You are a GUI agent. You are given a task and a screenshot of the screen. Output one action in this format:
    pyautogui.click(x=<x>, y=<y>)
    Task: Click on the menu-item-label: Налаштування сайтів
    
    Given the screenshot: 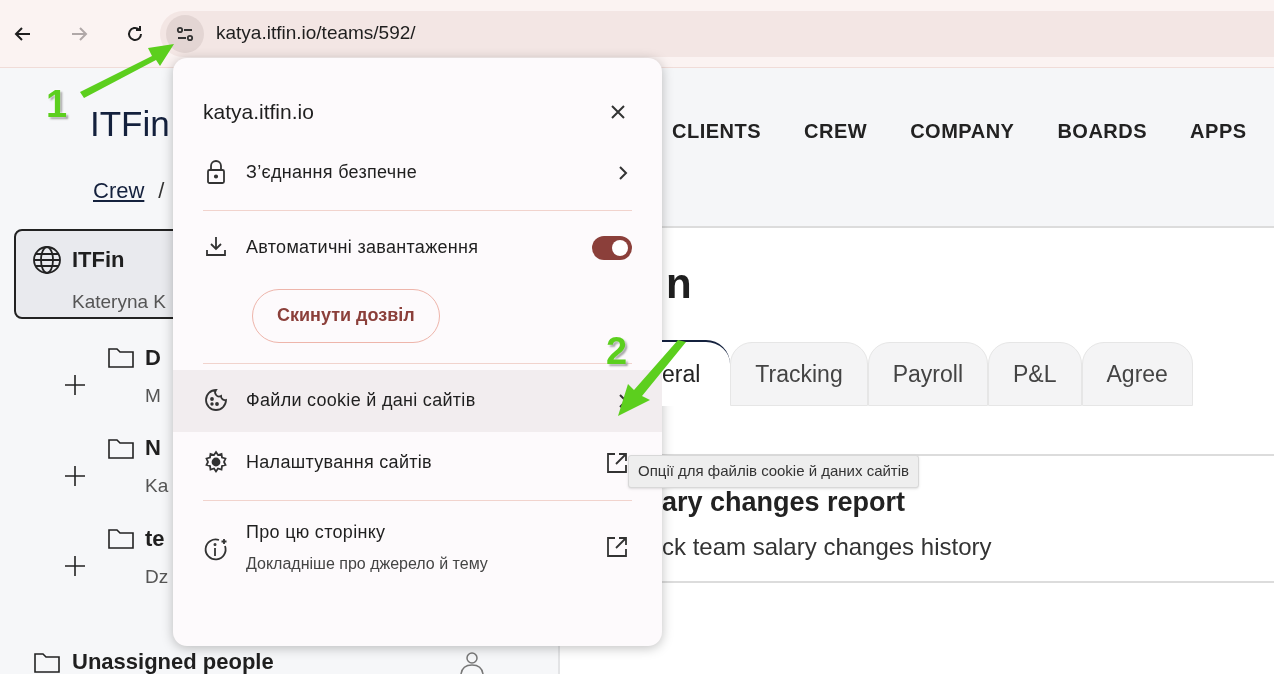 What is the action you would take?
    pyautogui.click(x=339, y=462)
    